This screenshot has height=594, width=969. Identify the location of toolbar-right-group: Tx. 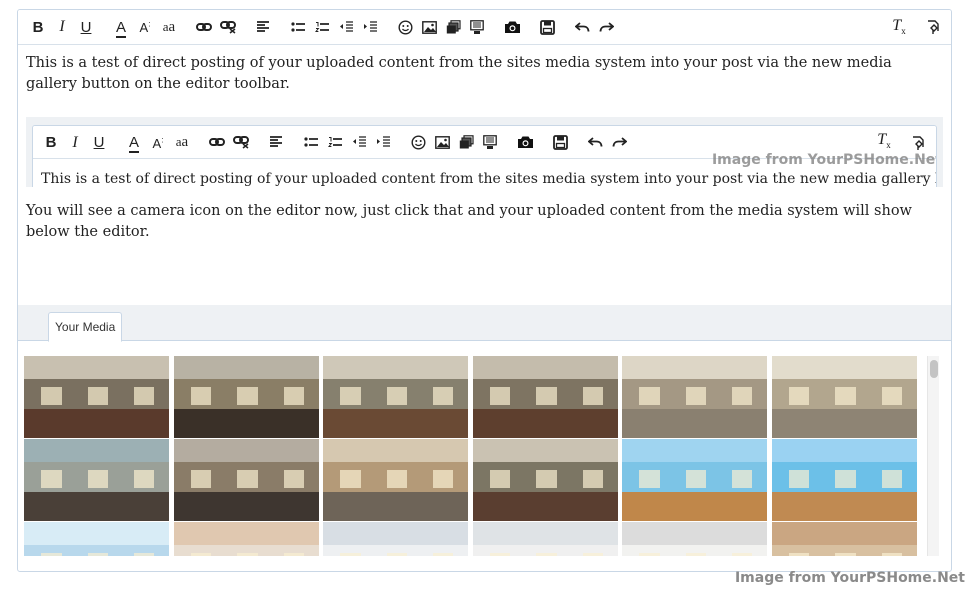
(911, 27).